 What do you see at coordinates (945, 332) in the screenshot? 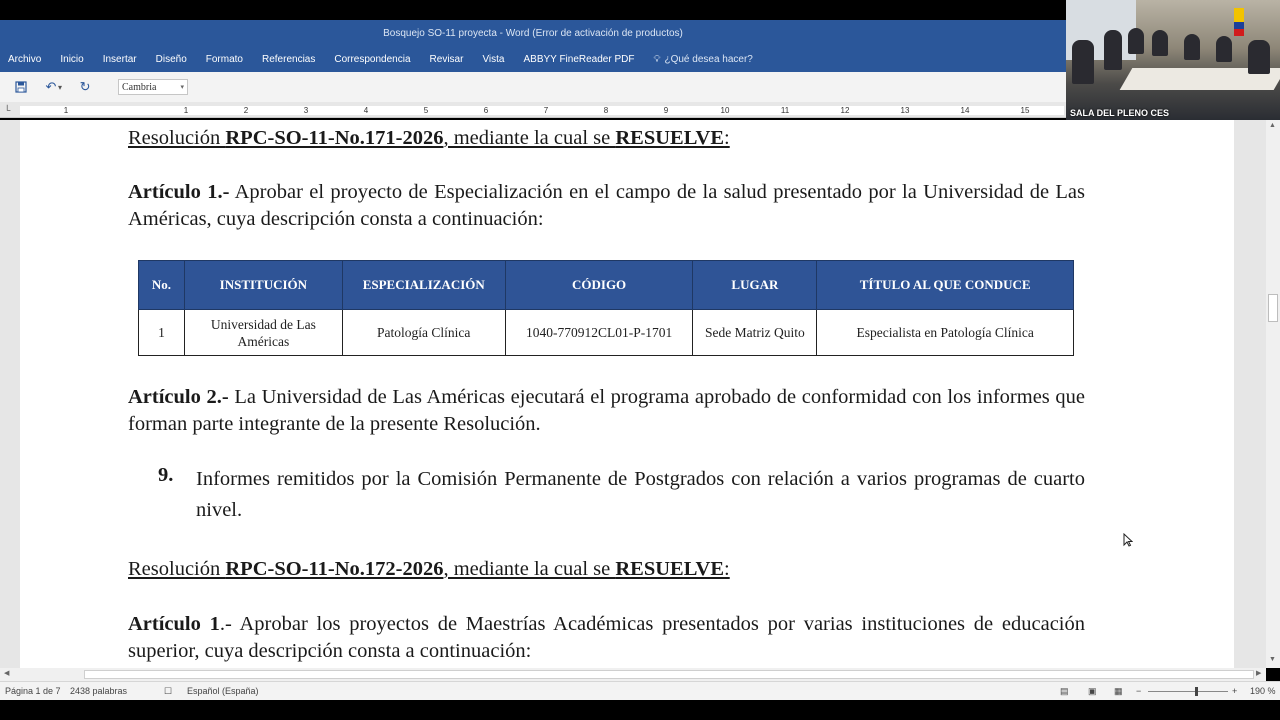
I see `table-cell: Especialista en Patología Clínica` at bounding box center [945, 332].